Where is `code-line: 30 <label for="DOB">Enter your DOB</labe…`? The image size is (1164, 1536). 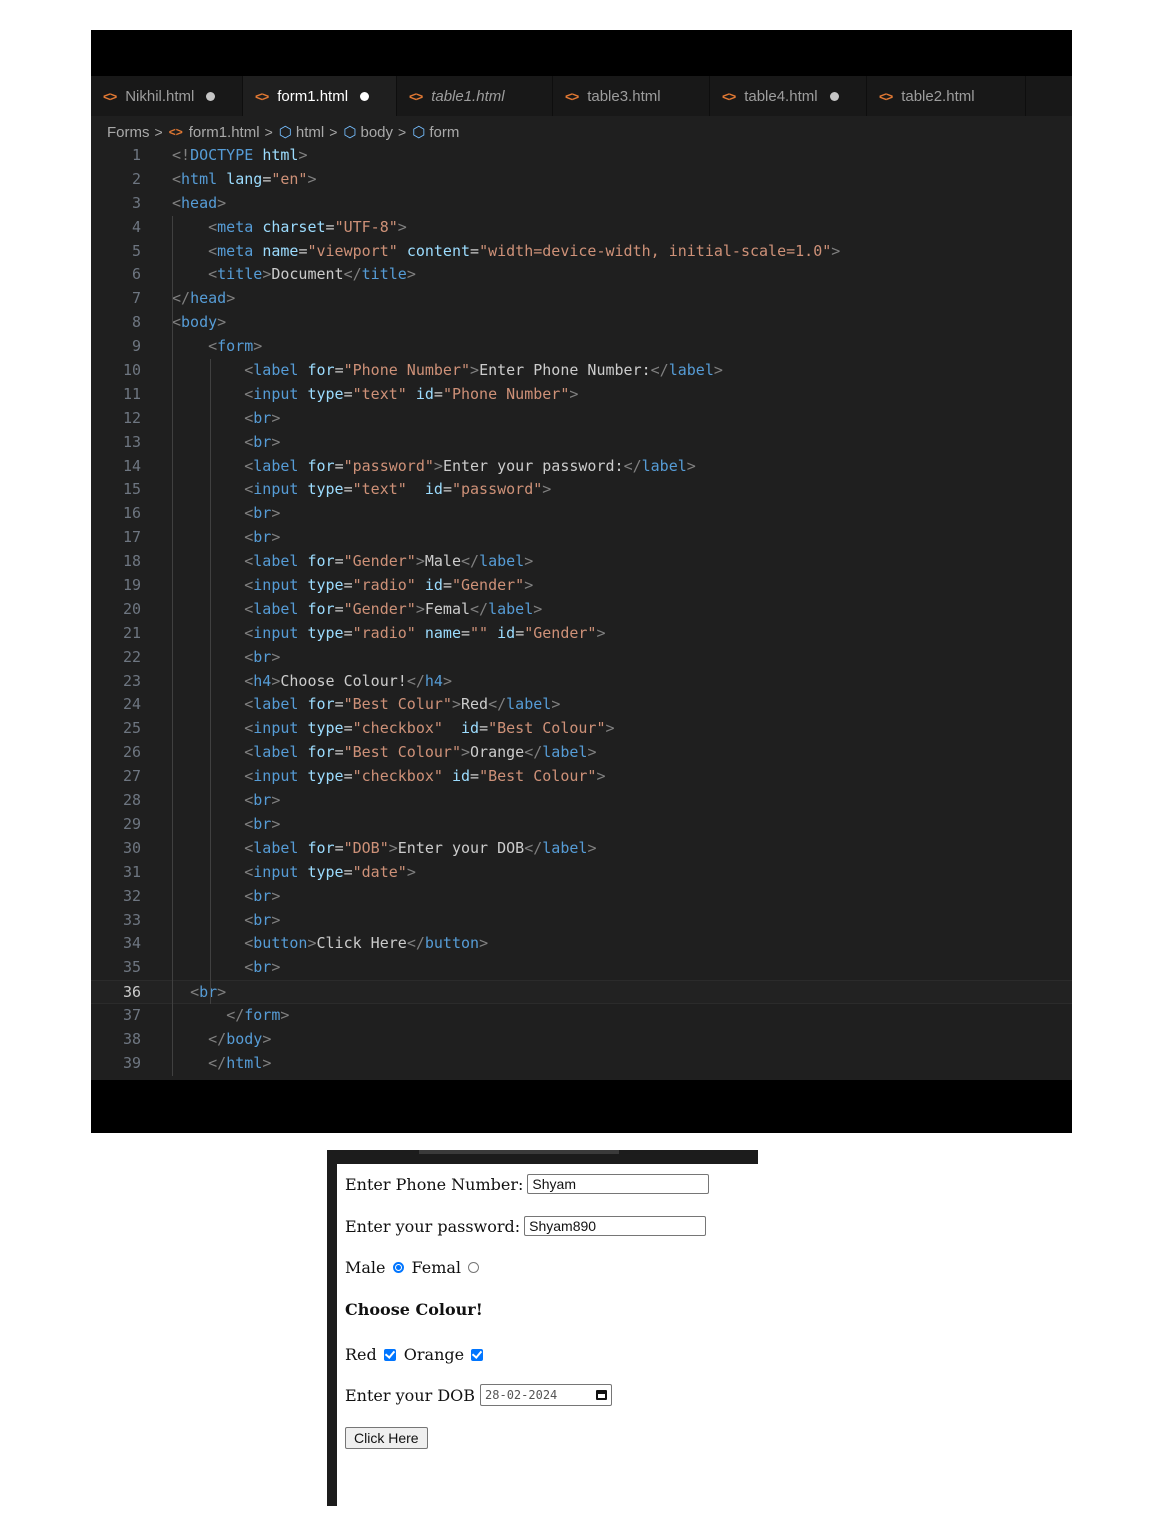
code-line: 30 <label for="DOB">Enter your DOB</labe… is located at coordinates (581, 849).